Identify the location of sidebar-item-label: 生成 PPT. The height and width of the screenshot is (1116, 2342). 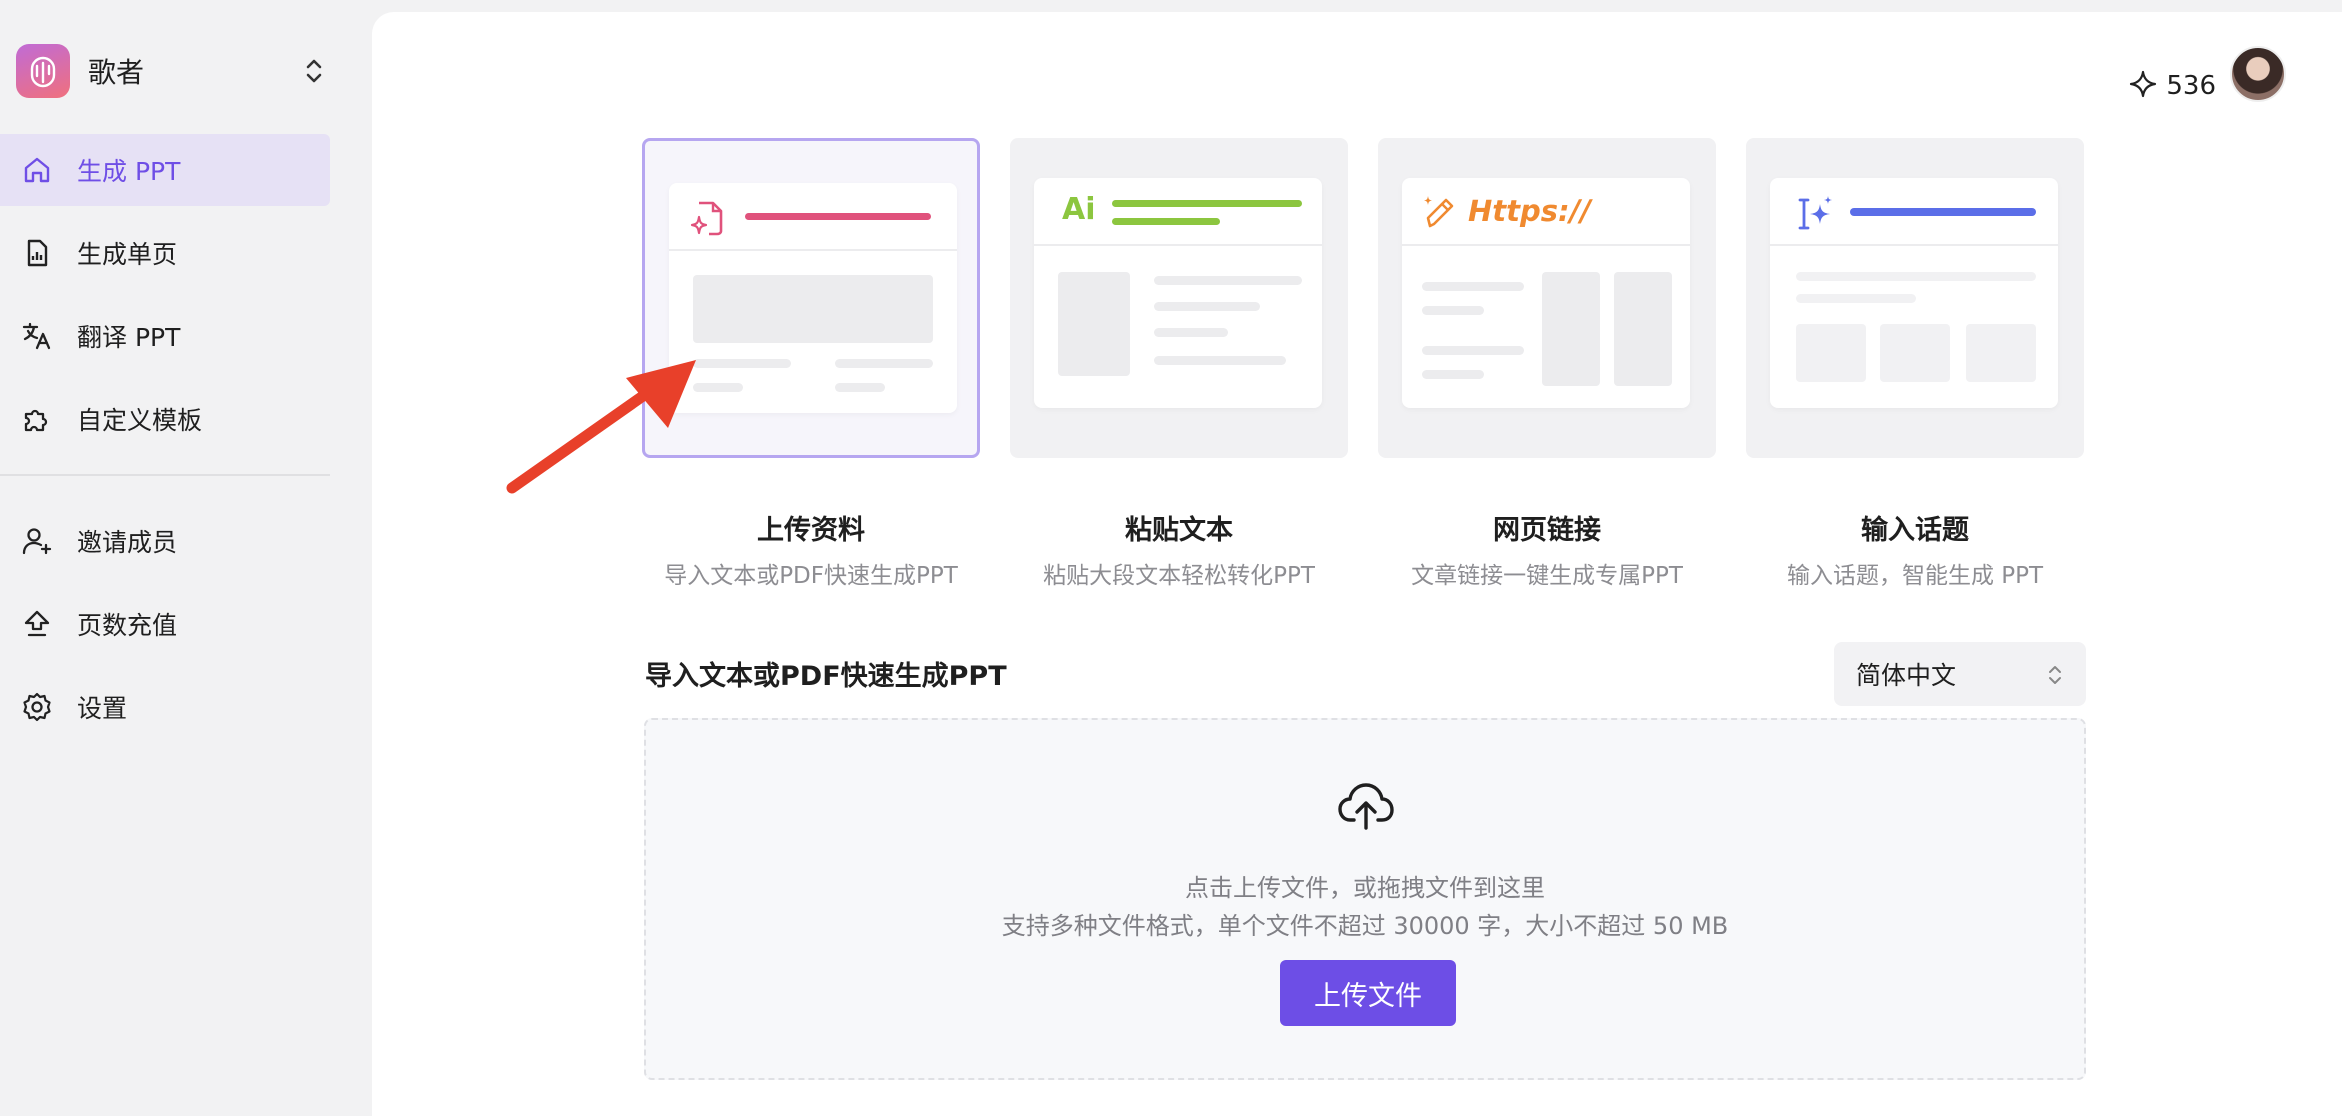
(129, 171).